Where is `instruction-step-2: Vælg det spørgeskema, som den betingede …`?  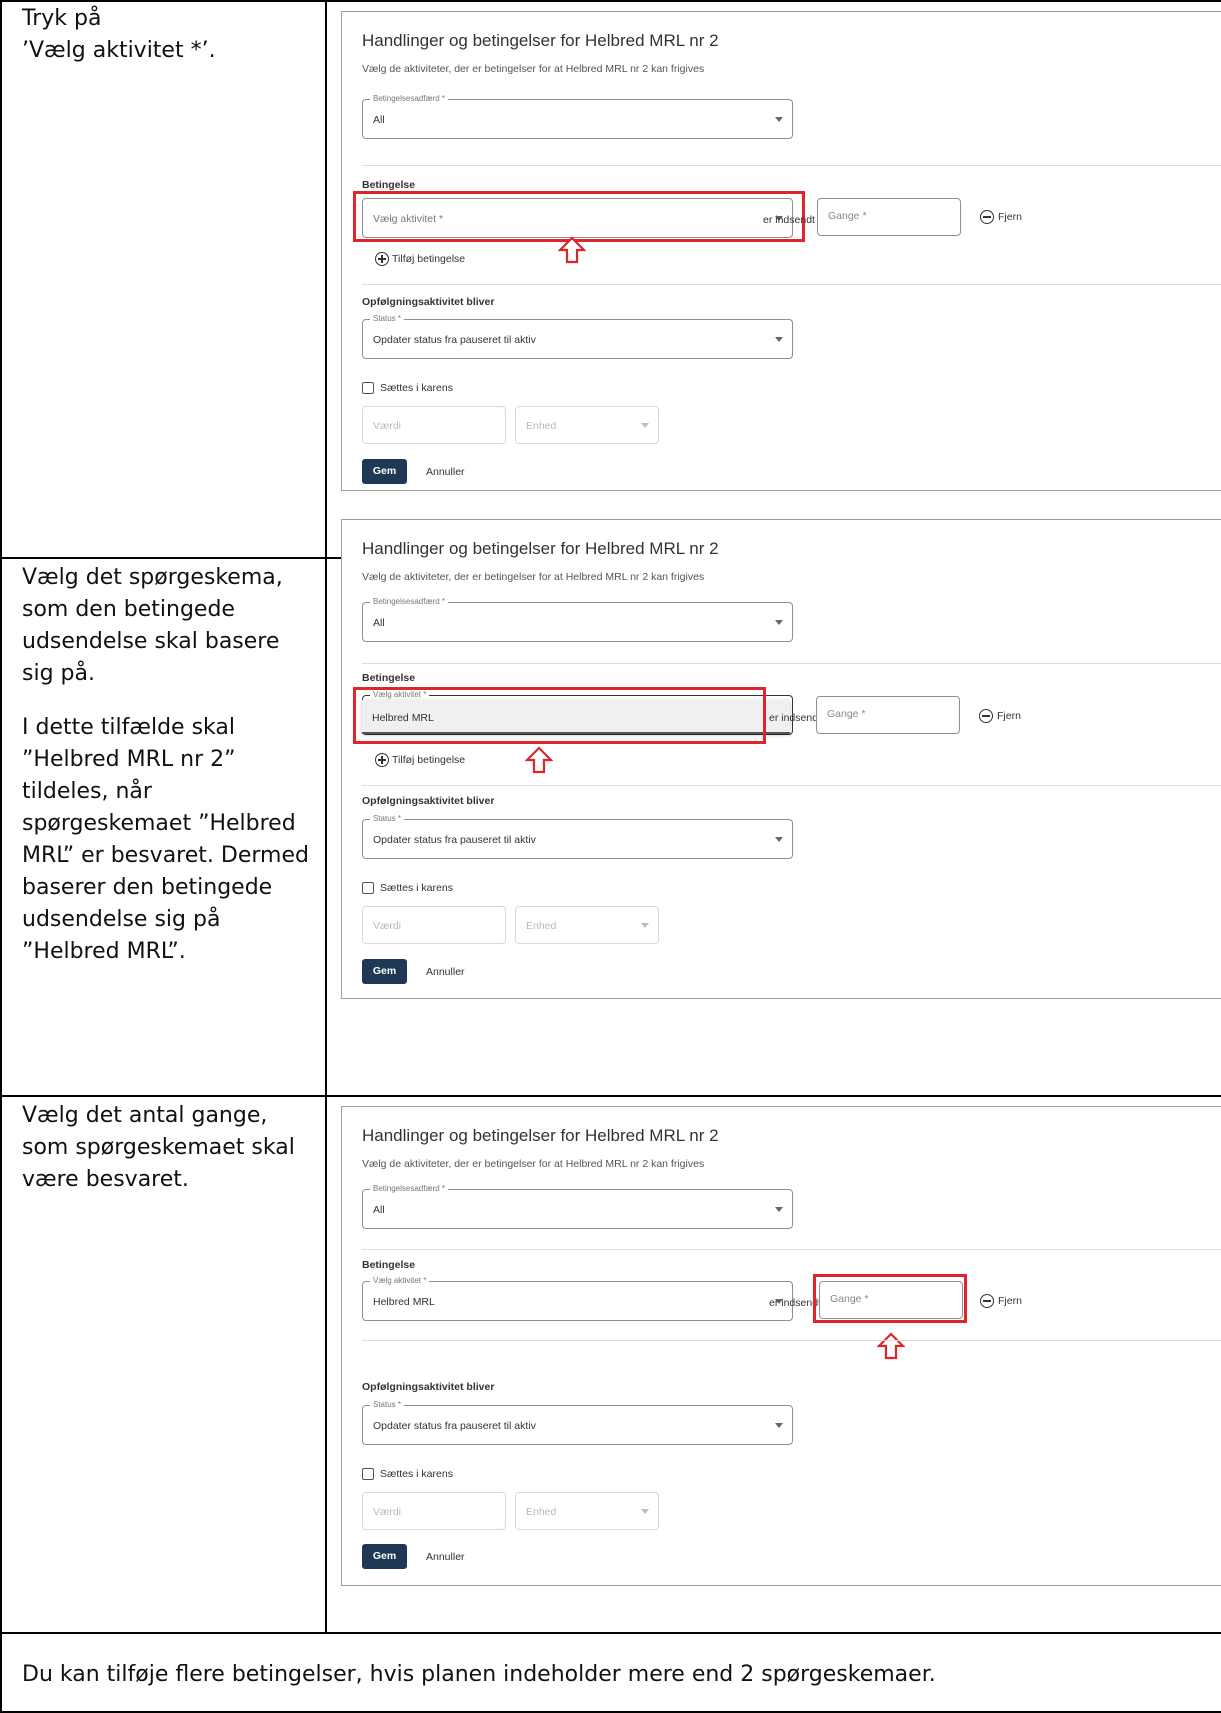
instruction-step-2: Vælg det spørgeskema, som den betingede … is located at coordinates (167, 765).